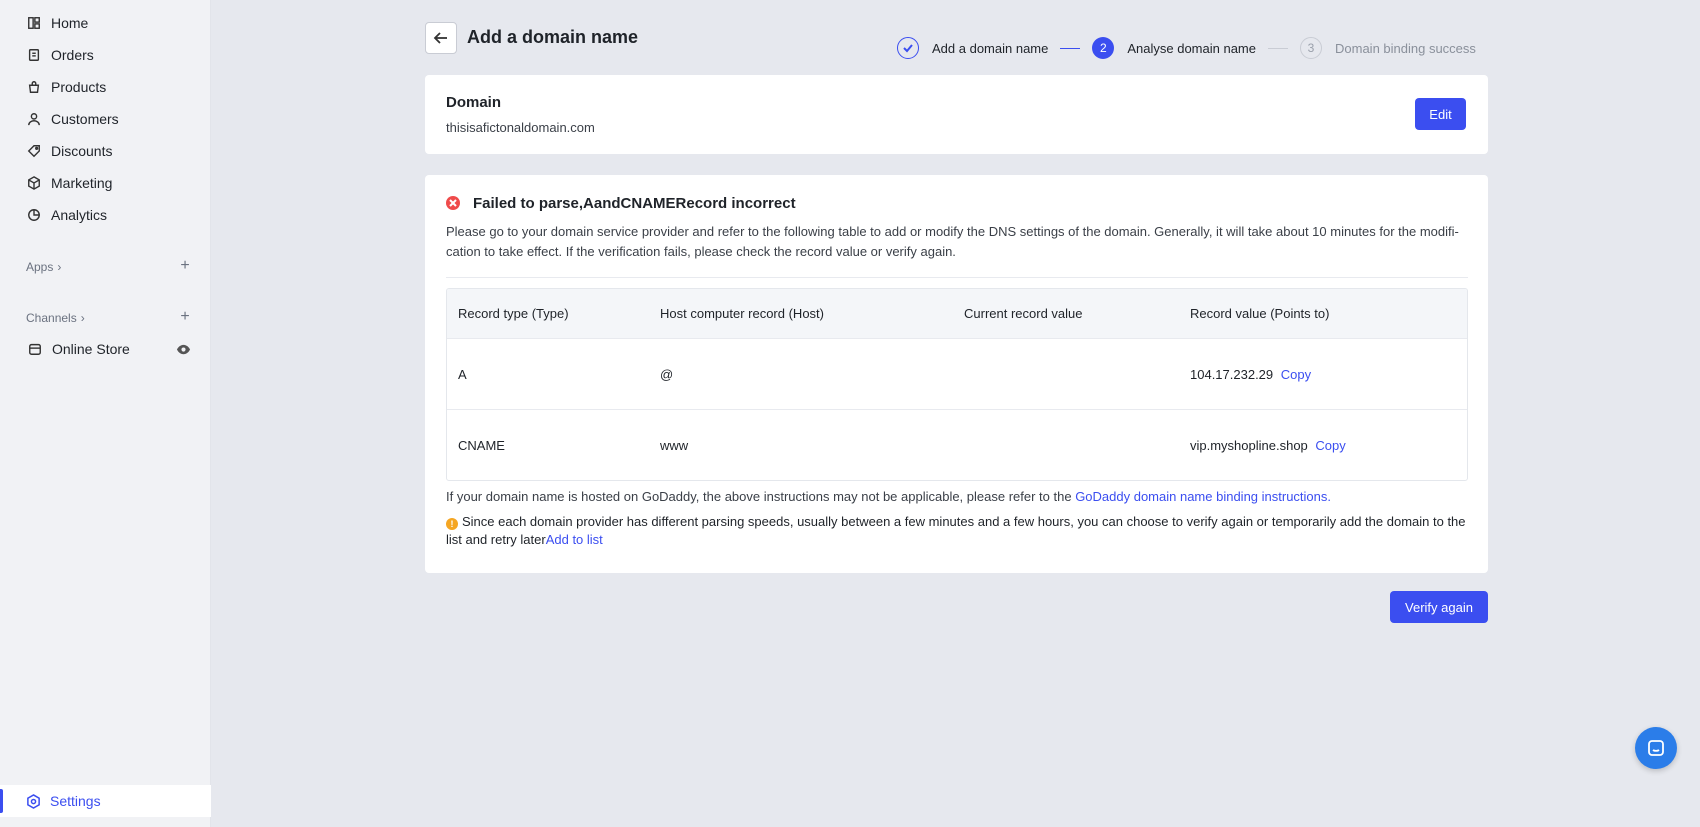  What do you see at coordinates (1439, 607) in the screenshot?
I see `verify-again-button: Verify again` at bounding box center [1439, 607].